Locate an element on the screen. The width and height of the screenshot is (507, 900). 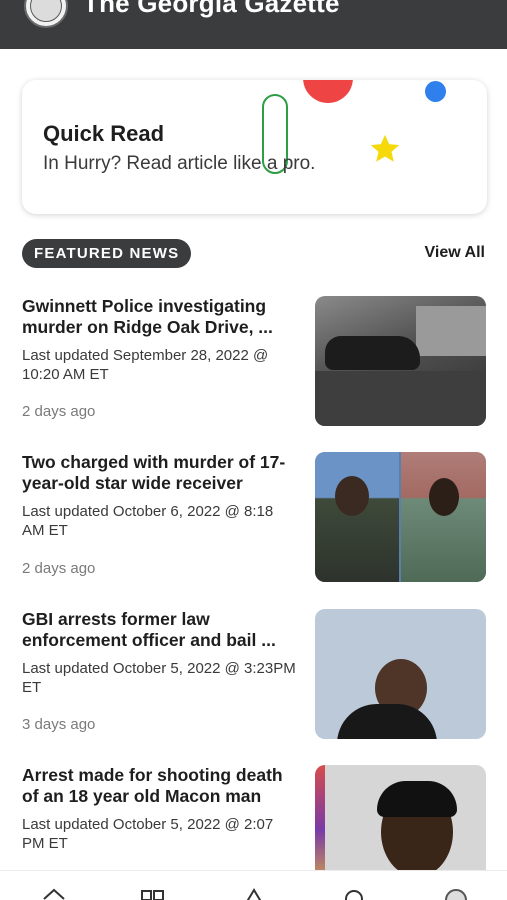
quick-read-subtitle: In Hurry? Read article like a pro. is located at coordinates (179, 163).